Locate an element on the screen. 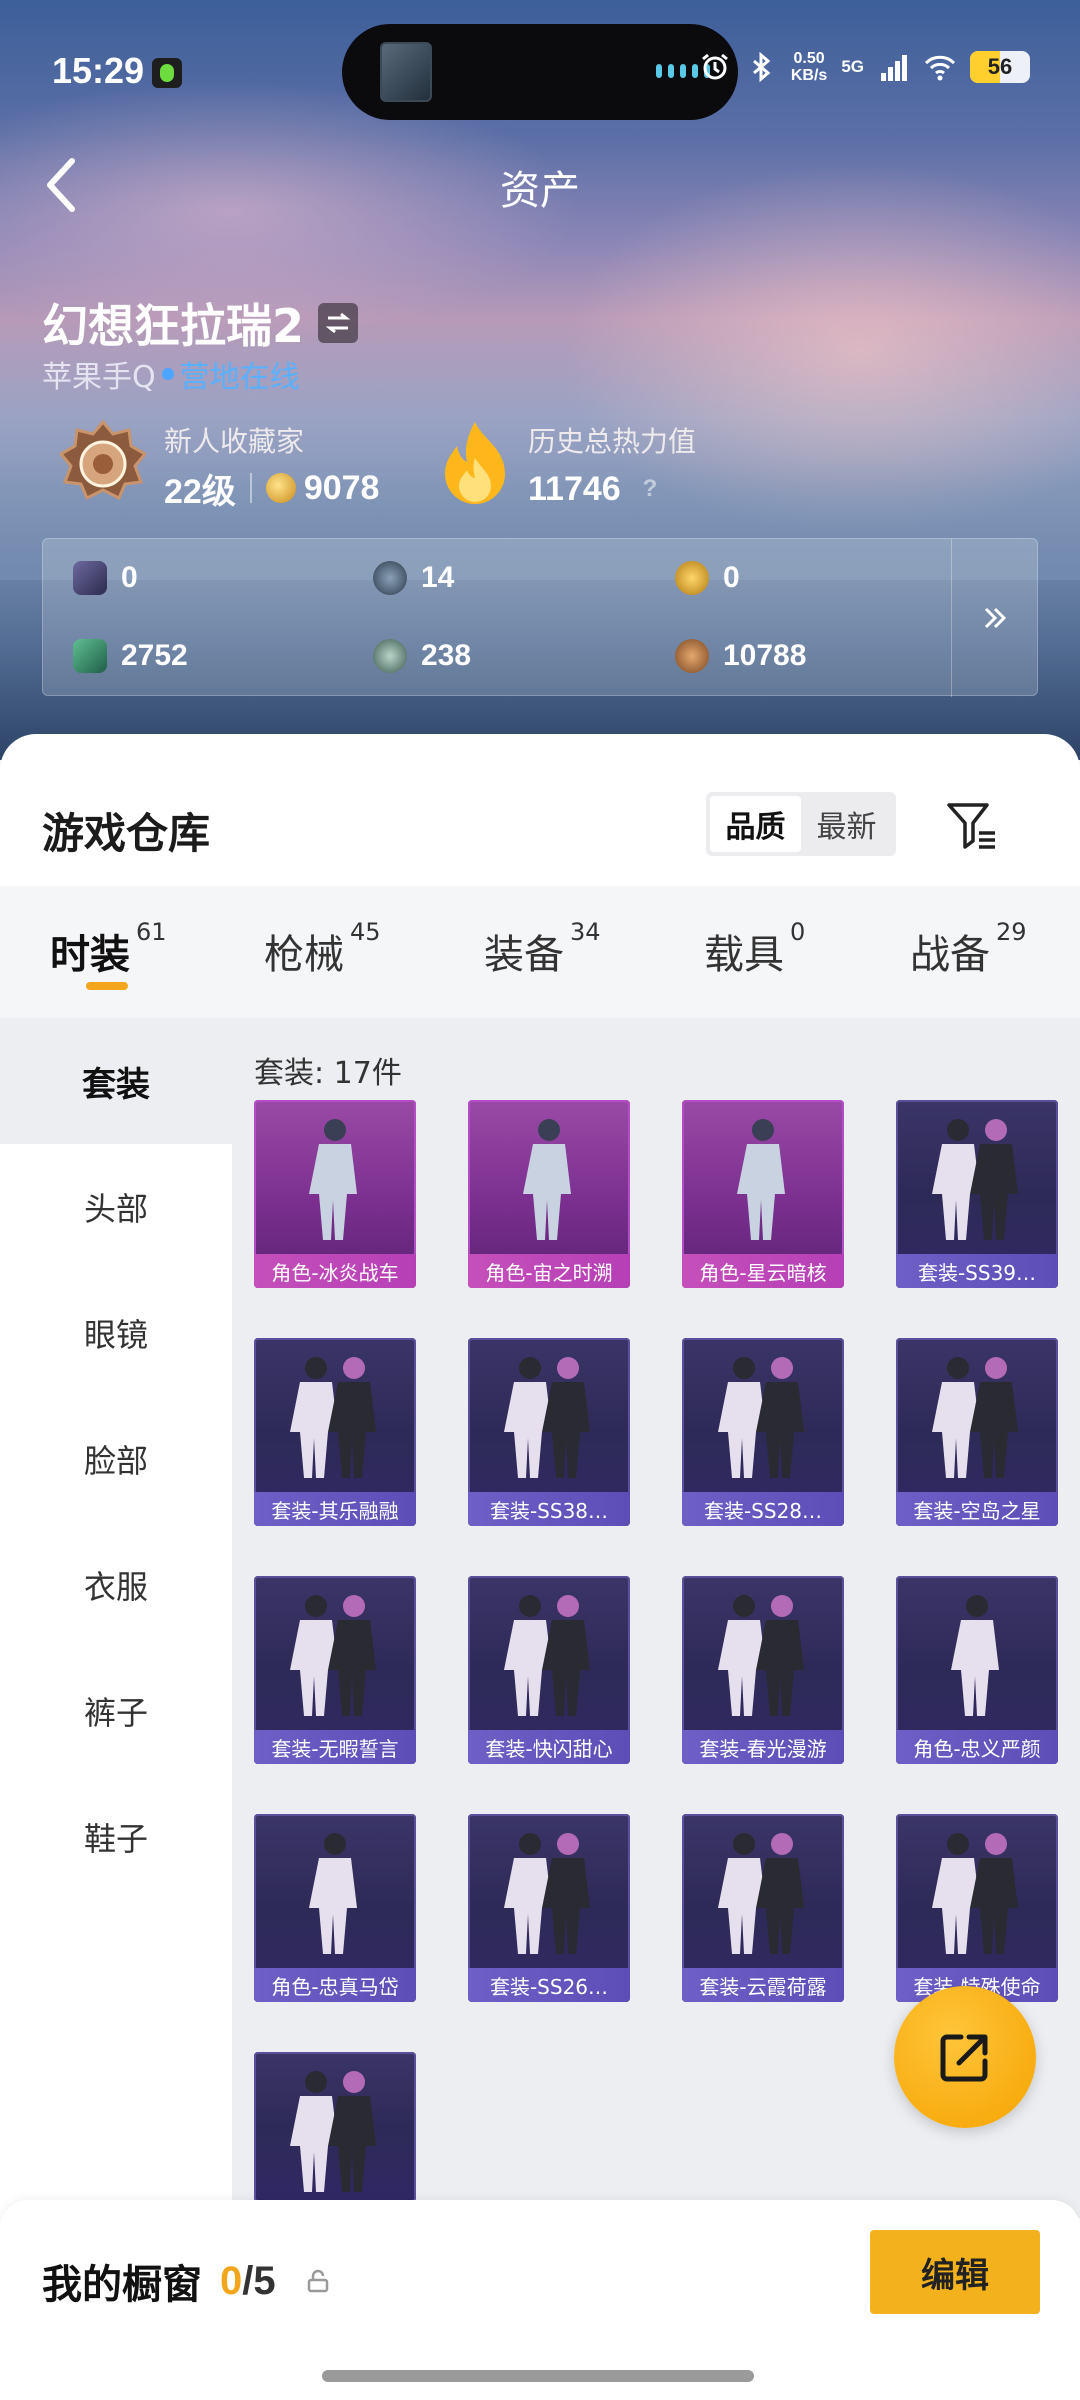  share-icon is located at coordinates (964, 2058).